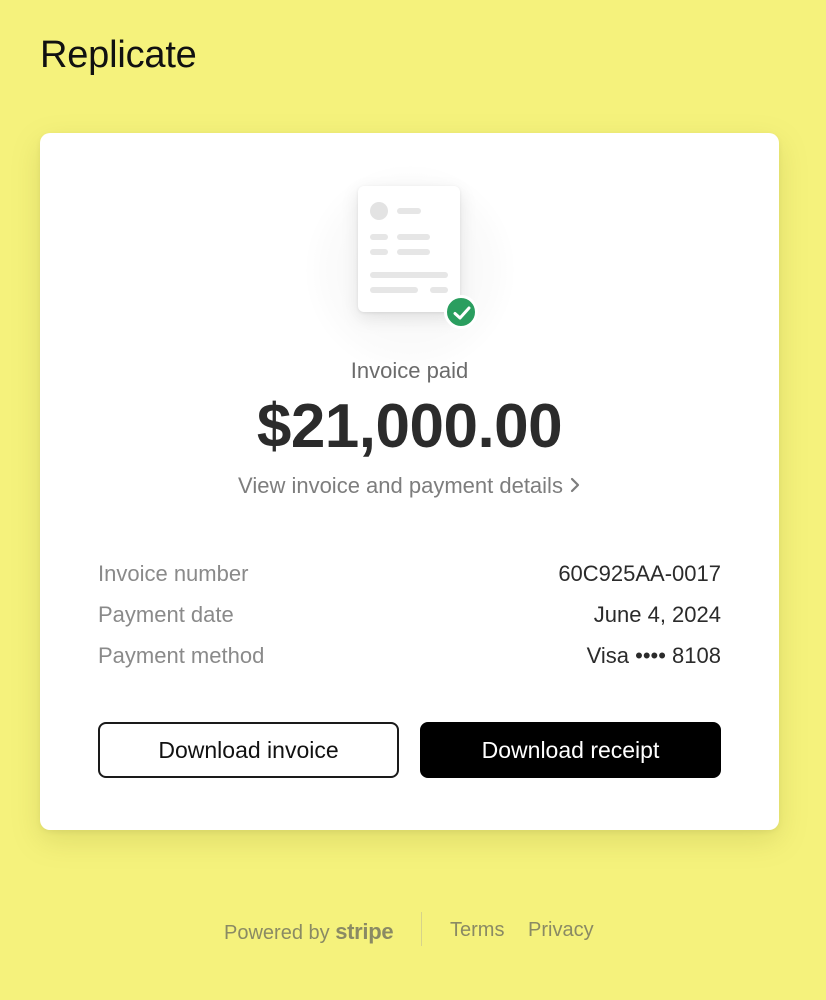  What do you see at coordinates (413, 930) in the screenshot?
I see `footer: Powered by stripe Terms Privacy` at bounding box center [413, 930].